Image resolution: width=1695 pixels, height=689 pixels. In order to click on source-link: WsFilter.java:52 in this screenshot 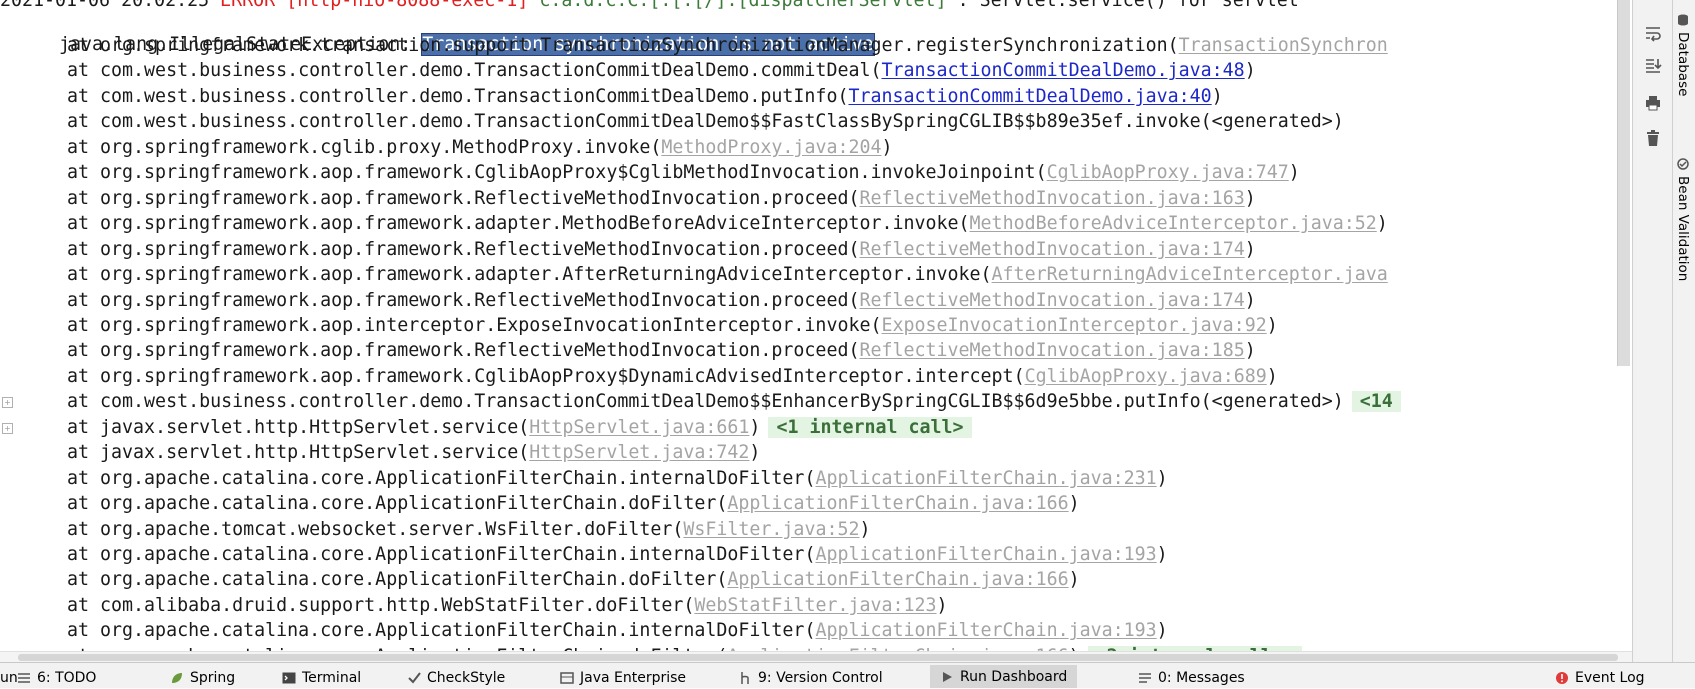, I will do `click(771, 529)`.